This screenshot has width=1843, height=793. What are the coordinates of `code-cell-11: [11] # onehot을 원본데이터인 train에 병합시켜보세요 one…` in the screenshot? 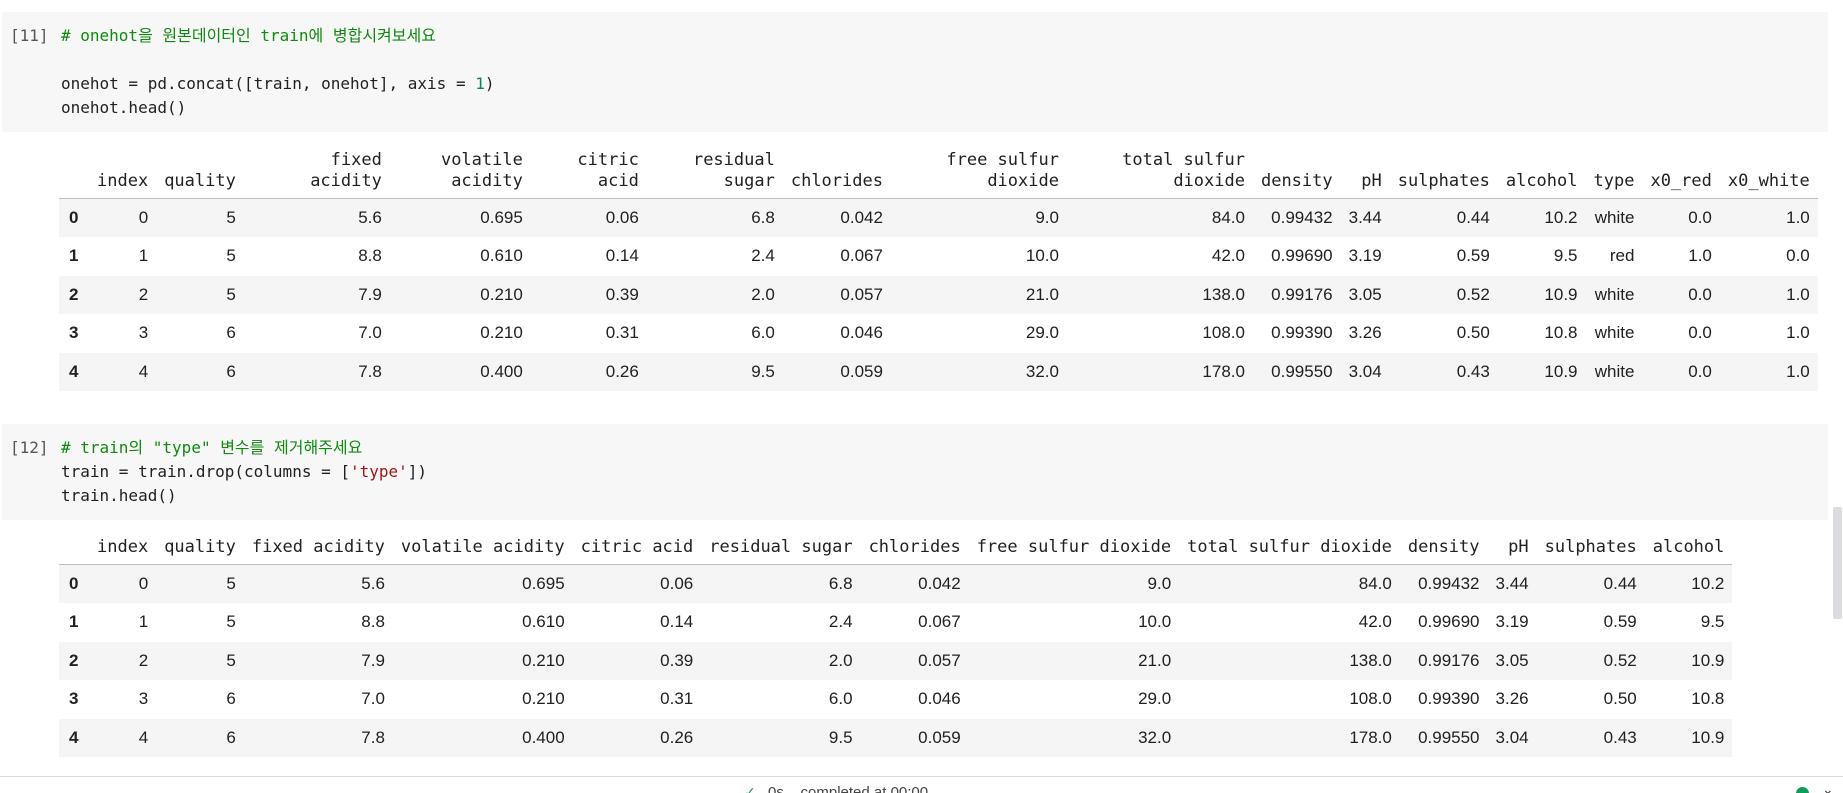 It's located at (915, 72).